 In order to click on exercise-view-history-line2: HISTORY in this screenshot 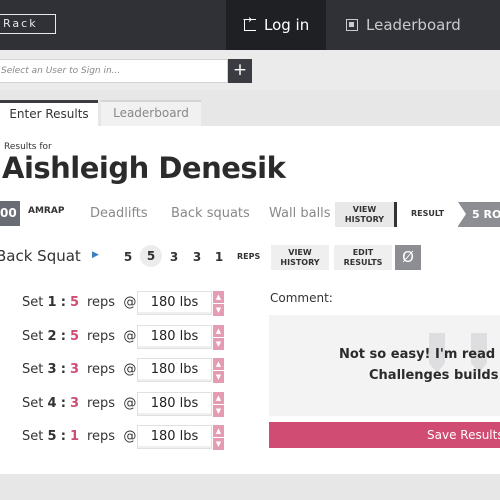, I will do `click(300, 262)`.